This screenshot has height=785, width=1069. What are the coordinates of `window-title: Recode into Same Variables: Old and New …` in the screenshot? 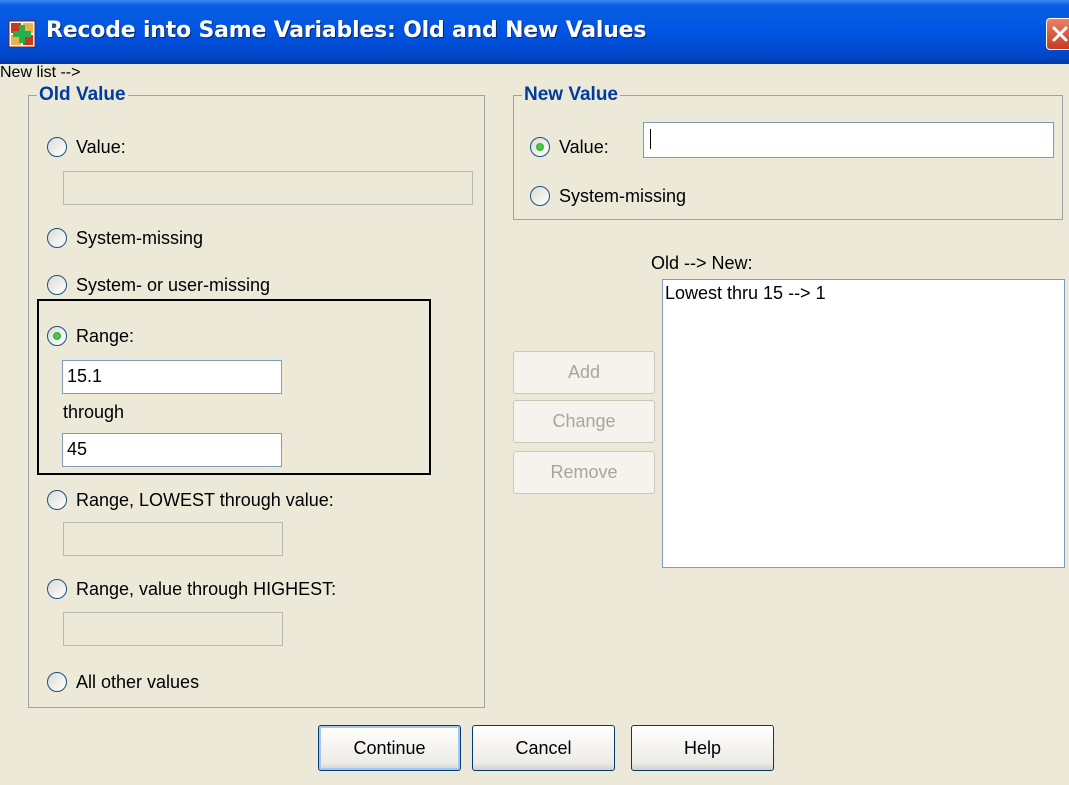 It's located at (346, 30).